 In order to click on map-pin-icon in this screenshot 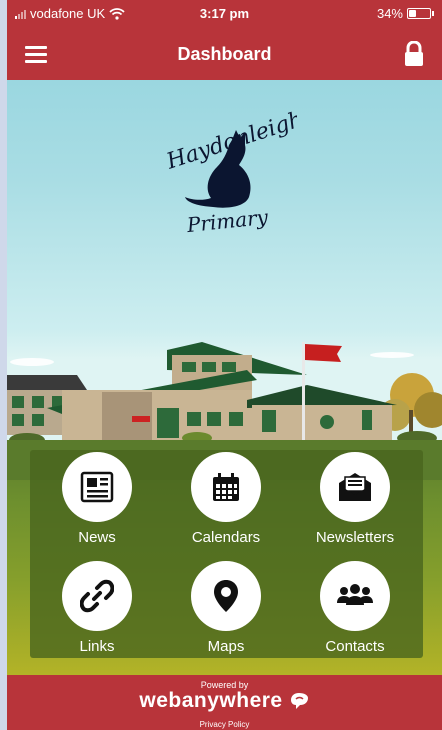, I will do `click(226, 596)`.